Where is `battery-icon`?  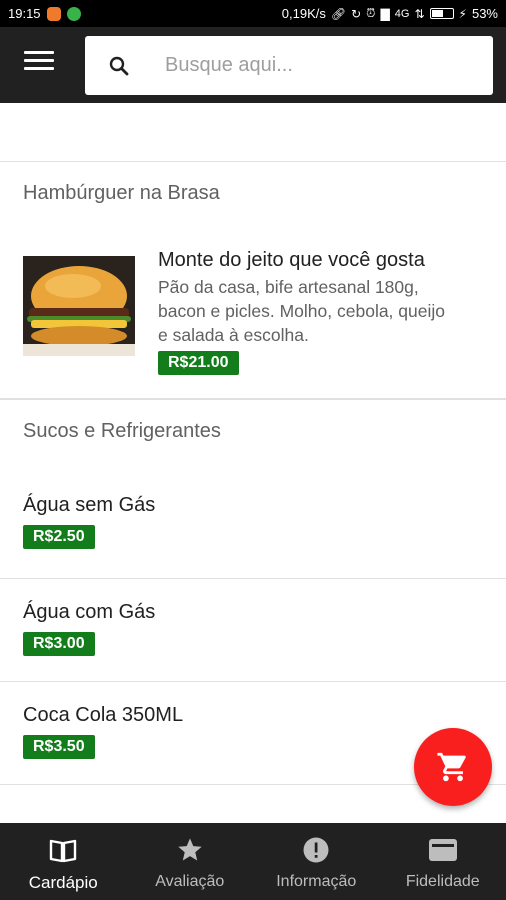 battery-icon is located at coordinates (441, 13).